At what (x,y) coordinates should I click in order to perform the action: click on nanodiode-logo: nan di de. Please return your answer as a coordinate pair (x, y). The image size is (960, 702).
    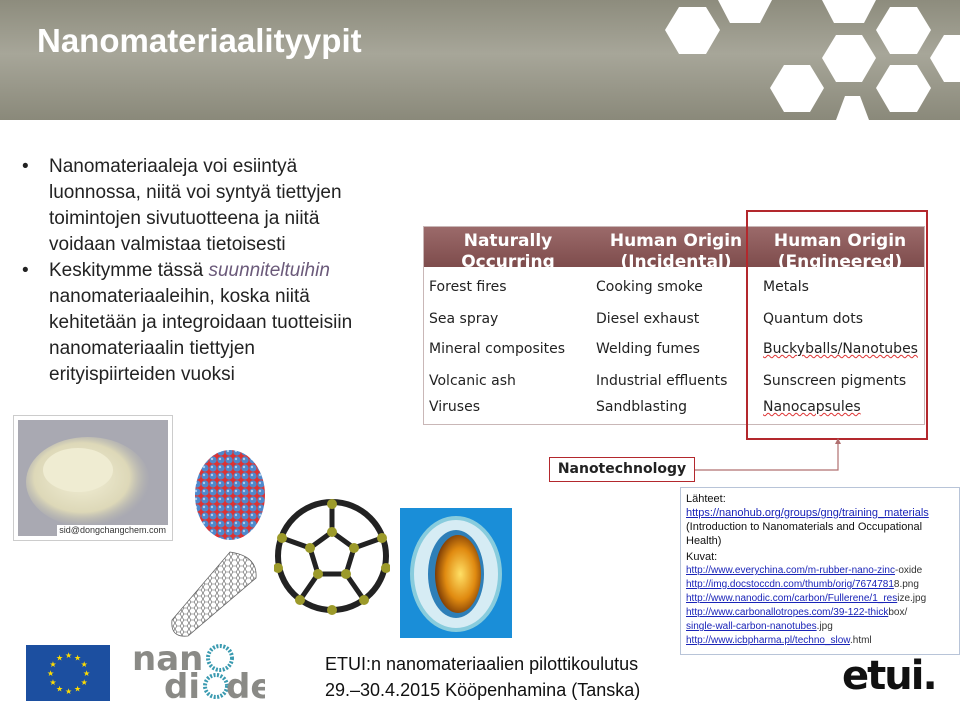
    Looking at the image, I should click on (198, 671).